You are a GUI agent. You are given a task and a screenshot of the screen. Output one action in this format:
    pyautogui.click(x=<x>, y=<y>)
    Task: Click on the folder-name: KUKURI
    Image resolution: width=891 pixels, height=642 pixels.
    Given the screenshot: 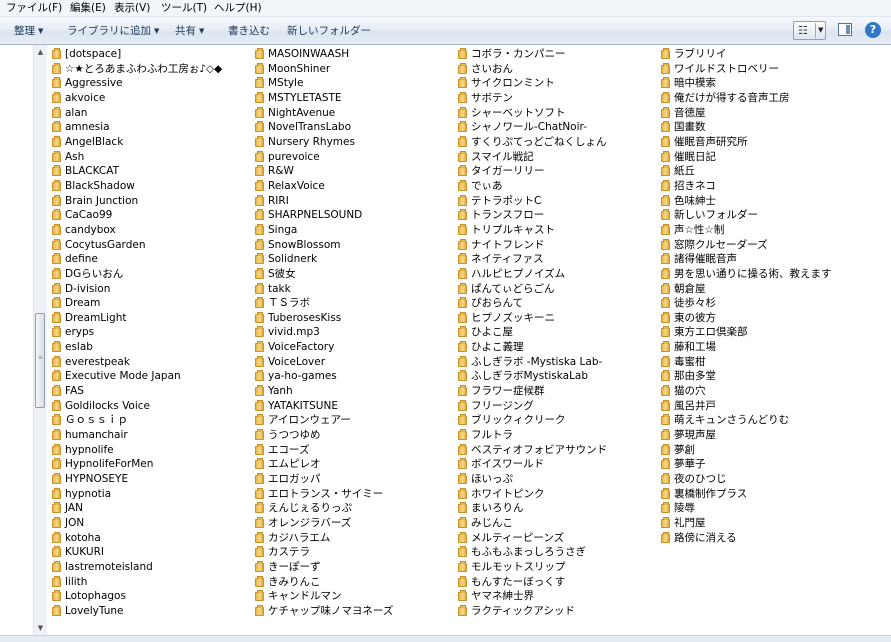 What is the action you would take?
    pyautogui.click(x=84, y=552)
    